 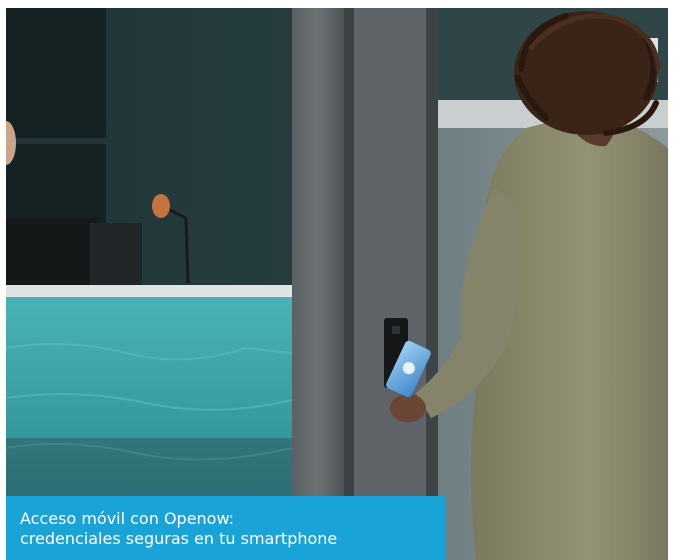 What do you see at coordinates (179, 538) in the screenshot?
I see `caption-line-2: credenciales seguras en tu smartphone` at bounding box center [179, 538].